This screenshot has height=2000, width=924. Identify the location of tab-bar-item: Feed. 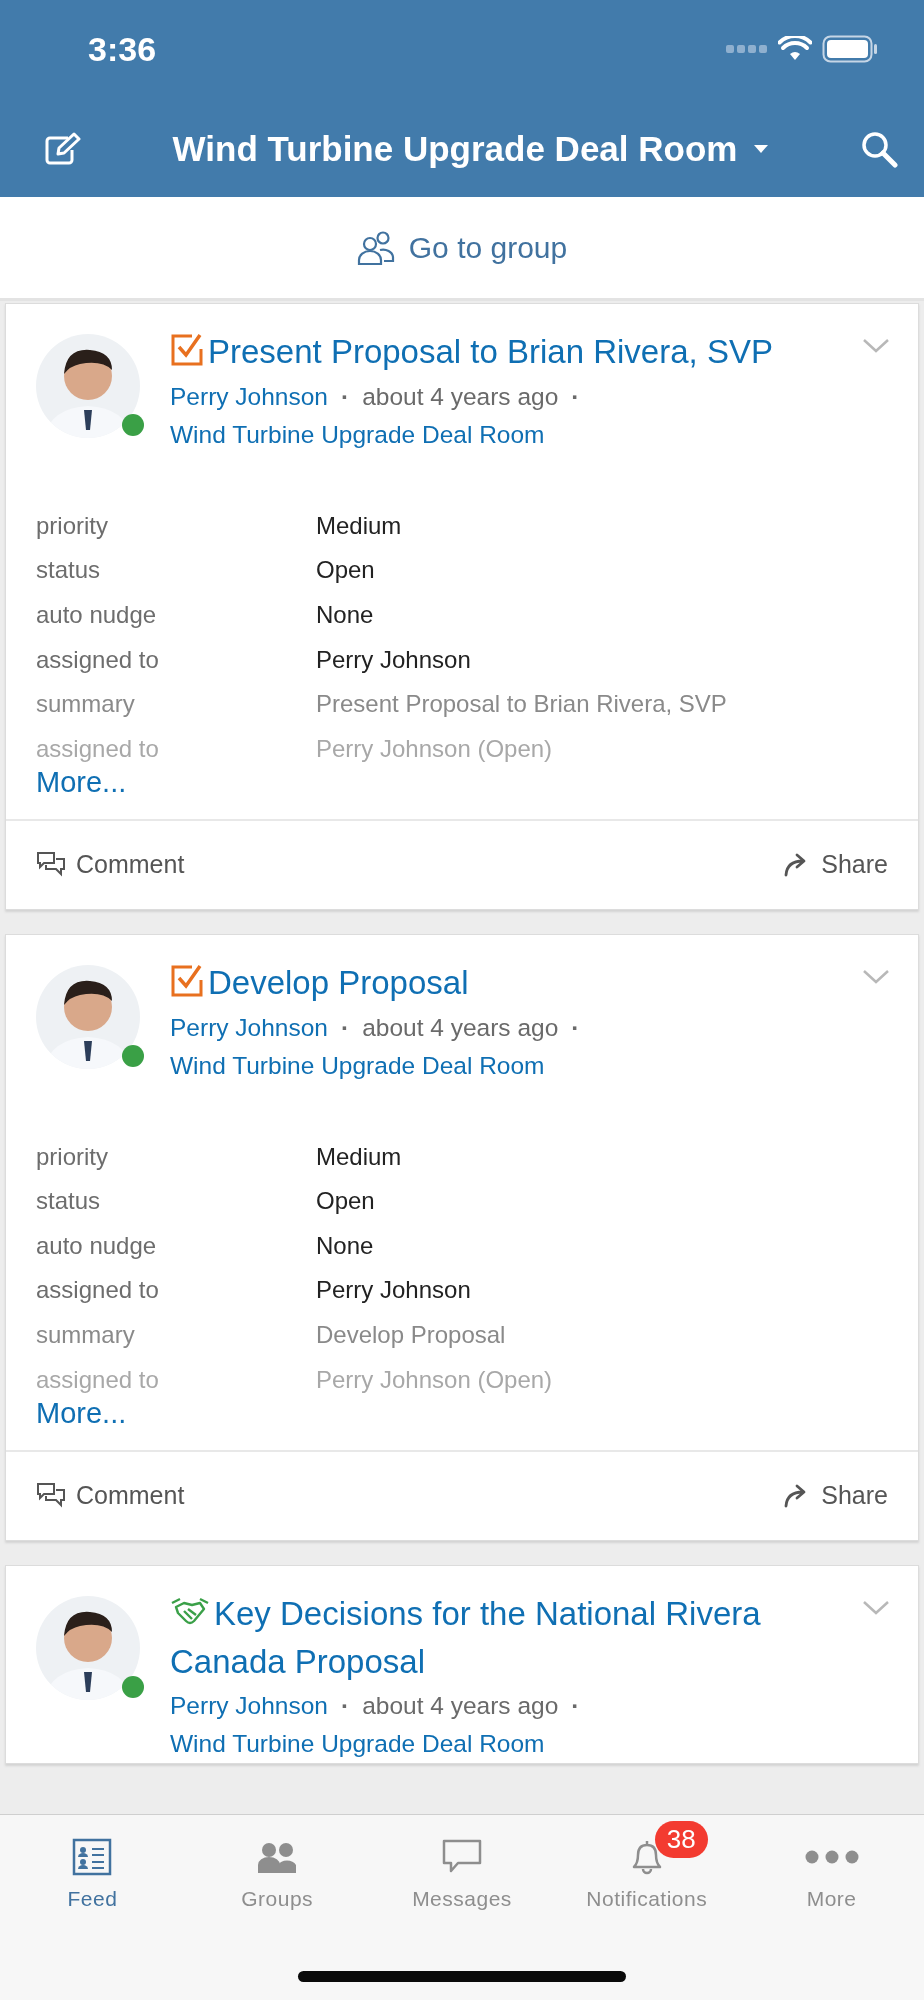
(92, 1865).